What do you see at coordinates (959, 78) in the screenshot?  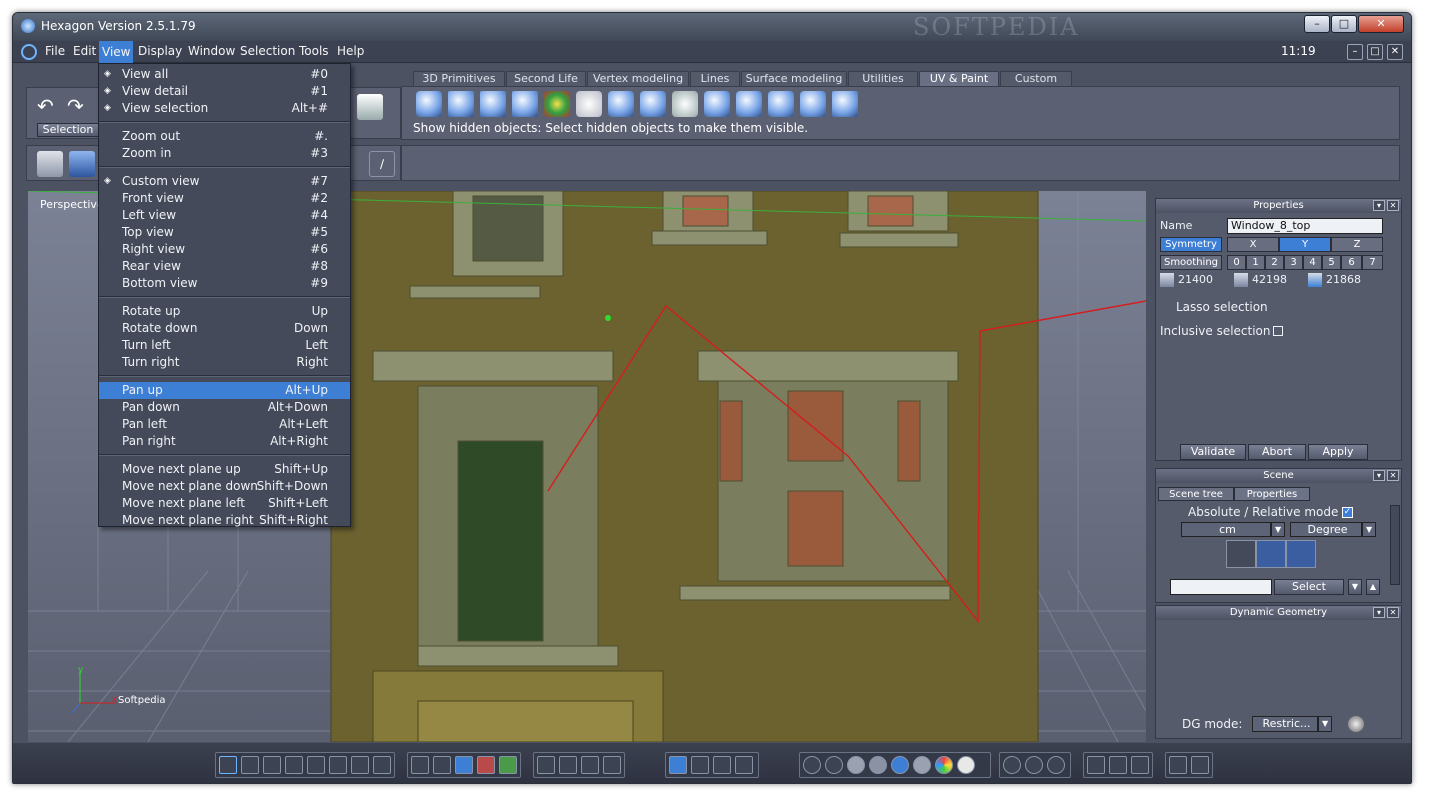 I see `tab-uv-paint: UV & Paint` at bounding box center [959, 78].